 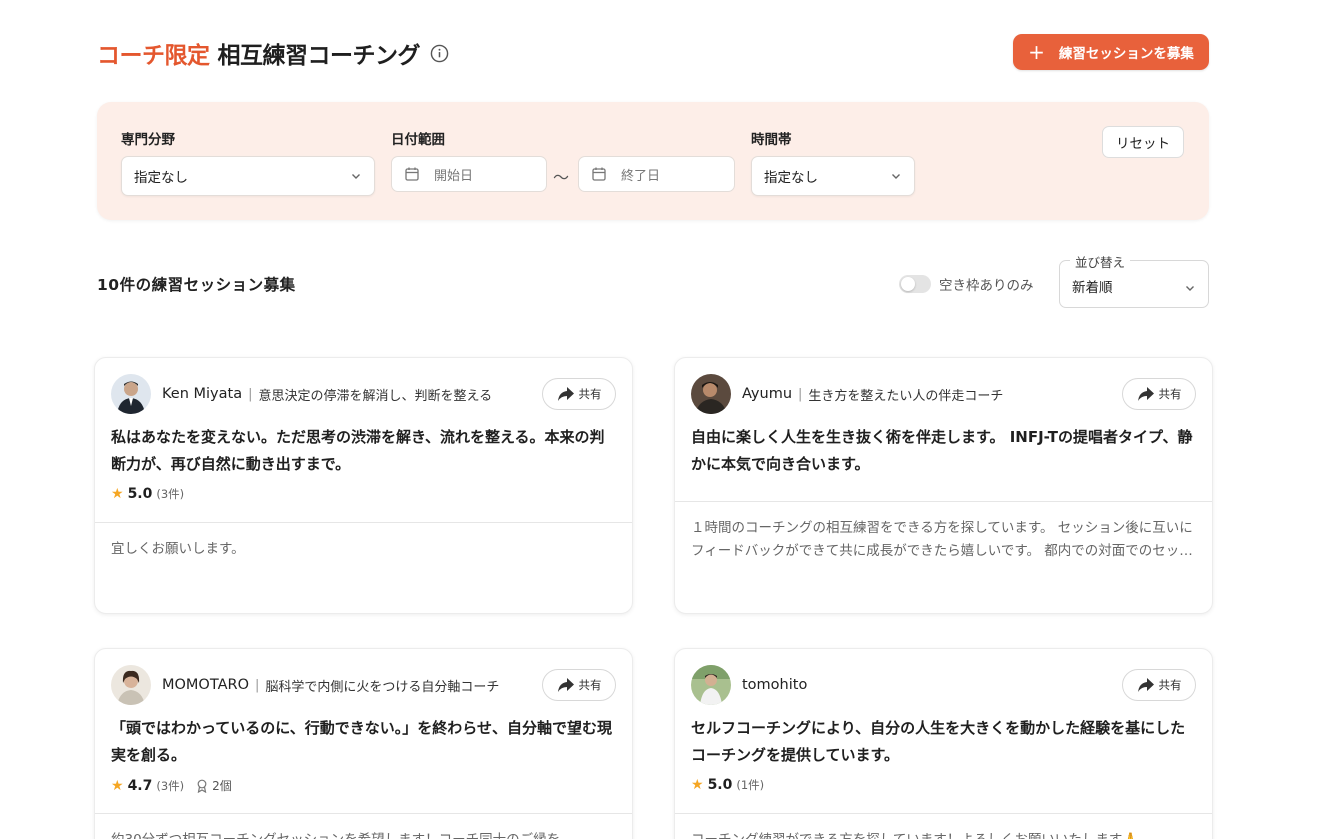 I want to click on sort-legend: 並び替え, so click(x=1100, y=261).